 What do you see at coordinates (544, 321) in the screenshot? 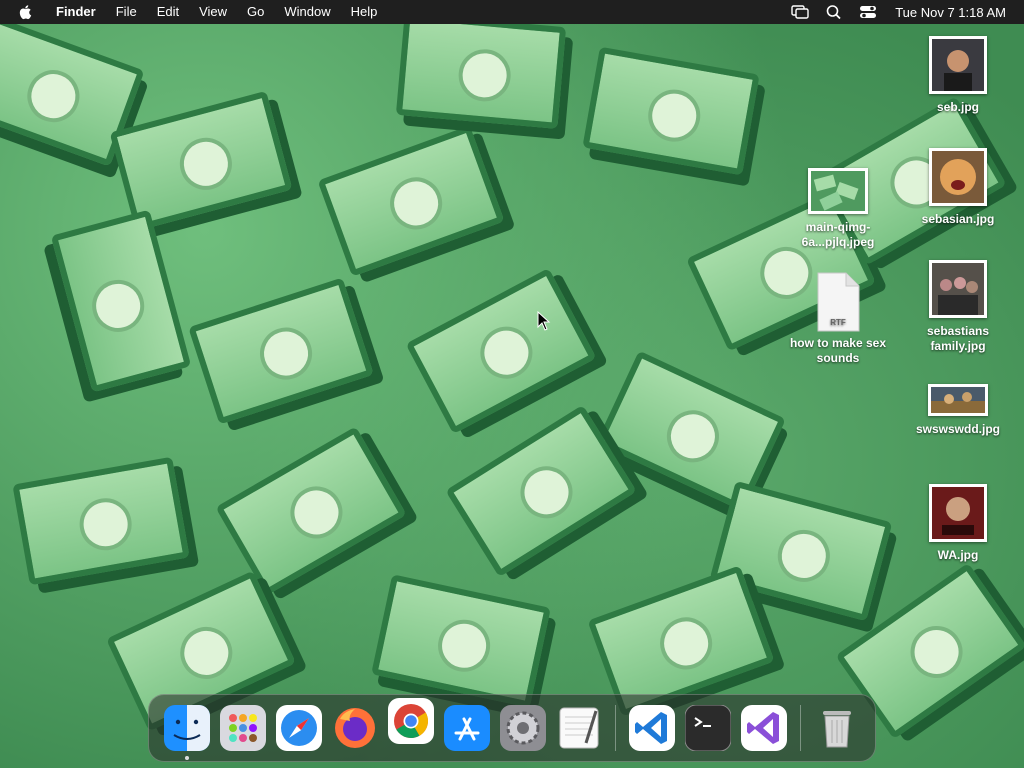
I see `mouse-pointer-icon` at bounding box center [544, 321].